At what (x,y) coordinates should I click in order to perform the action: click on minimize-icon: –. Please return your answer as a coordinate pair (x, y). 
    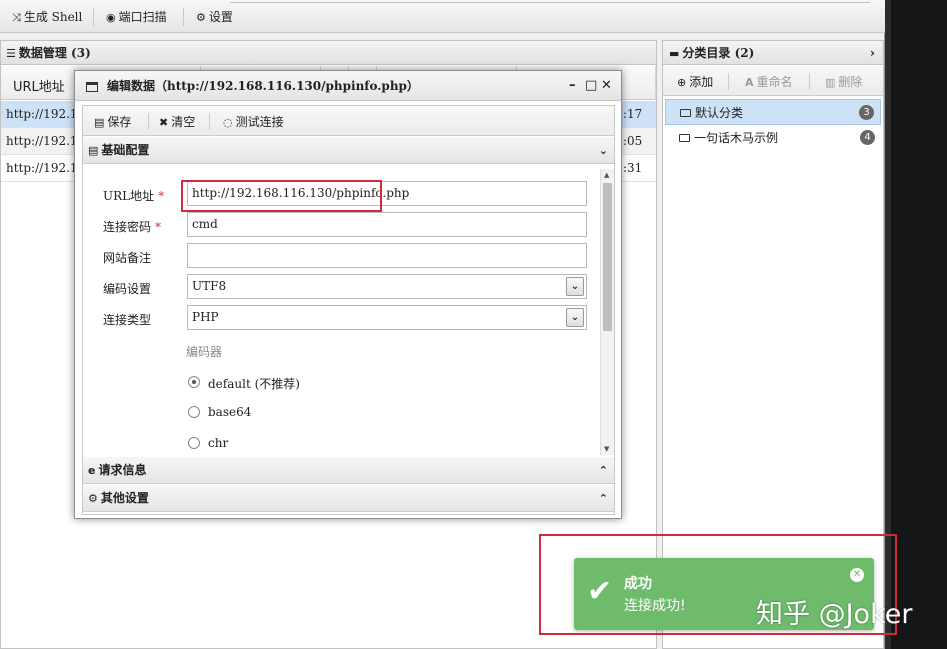
    Looking at the image, I should click on (572, 86).